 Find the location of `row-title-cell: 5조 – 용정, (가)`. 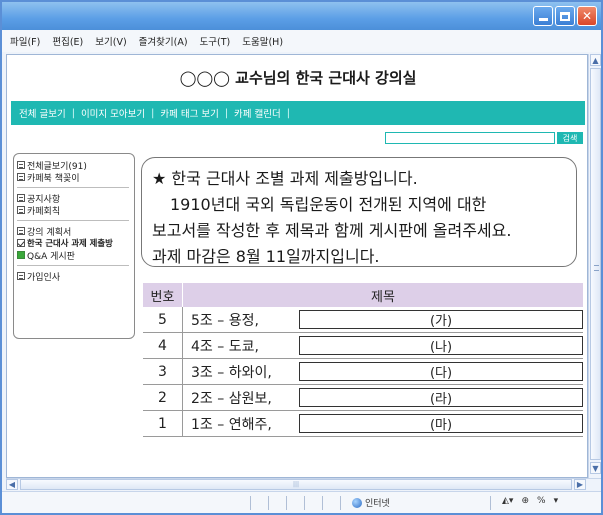

row-title-cell: 5조 – 용정, (가) is located at coordinates (383, 320).